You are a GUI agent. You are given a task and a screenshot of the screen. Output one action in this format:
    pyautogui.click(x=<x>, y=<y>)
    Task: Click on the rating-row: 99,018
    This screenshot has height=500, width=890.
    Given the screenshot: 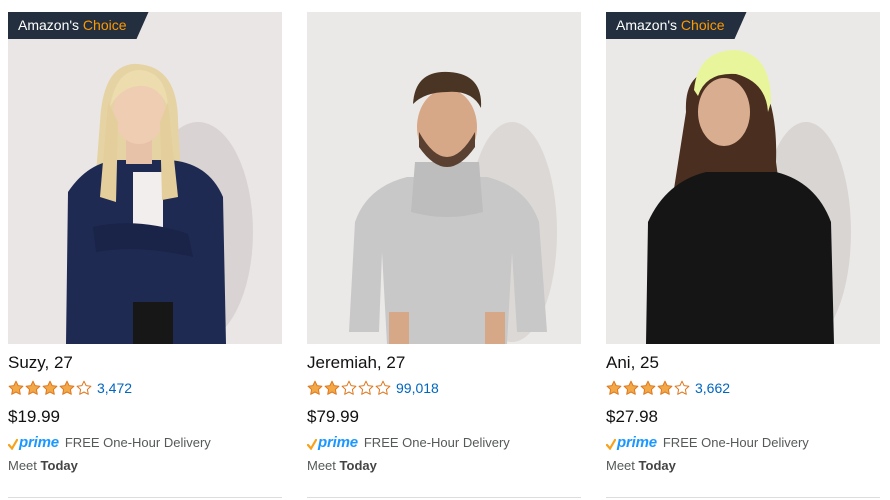 What is the action you would take?
    pyautogui.click(x=444, y=388)
    